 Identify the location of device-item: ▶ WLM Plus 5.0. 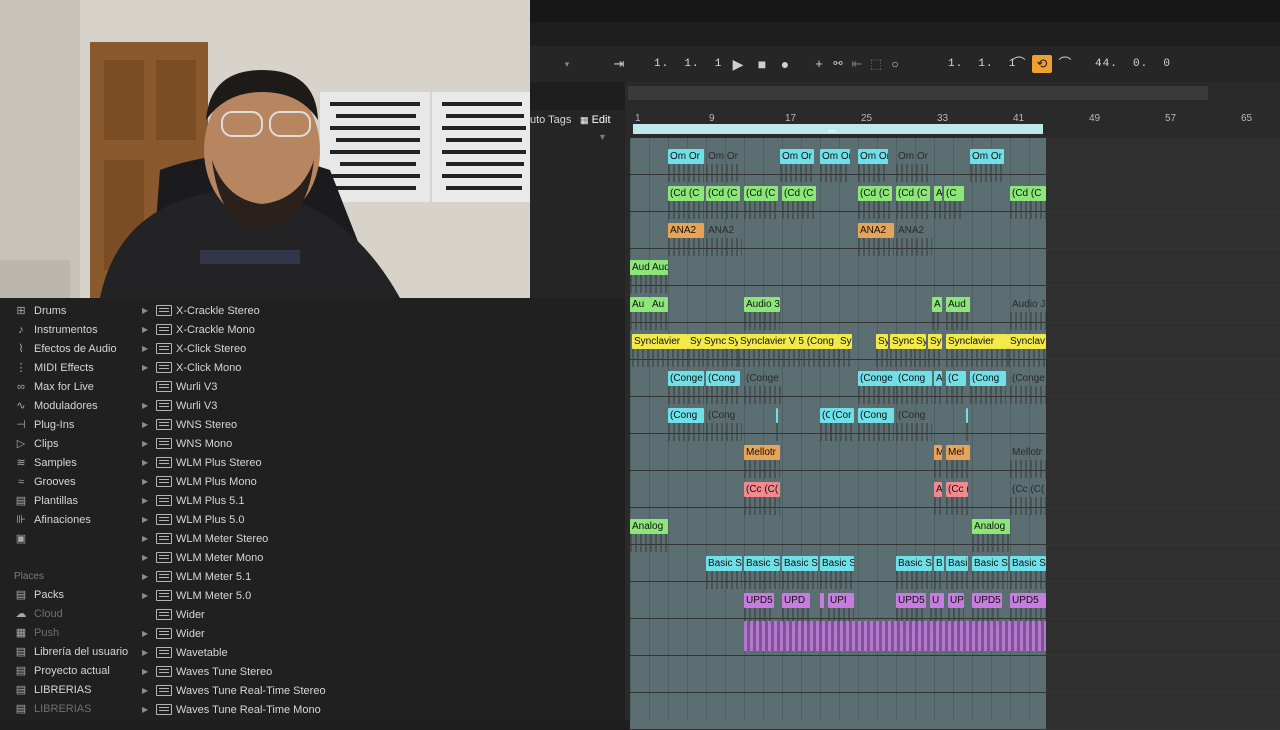
(193, 519).